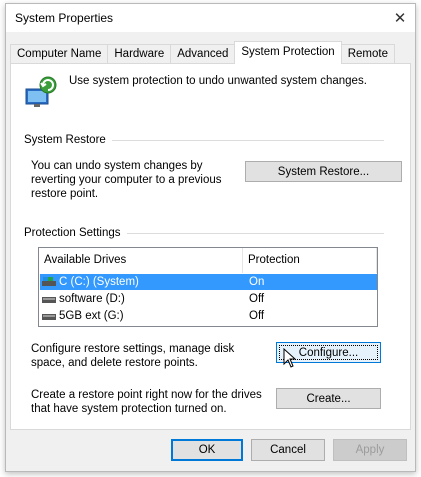  Describe the element at coordinates (59, 54) in the screenshot. I see `tab-computer-name: Computer Name` at that location.